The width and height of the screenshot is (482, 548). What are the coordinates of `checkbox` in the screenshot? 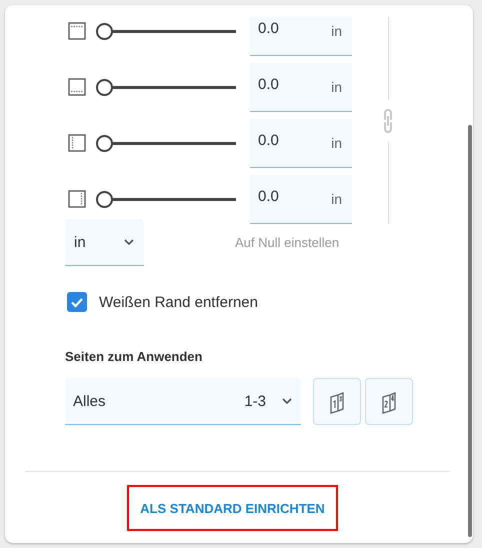 It's located at (77, 302).